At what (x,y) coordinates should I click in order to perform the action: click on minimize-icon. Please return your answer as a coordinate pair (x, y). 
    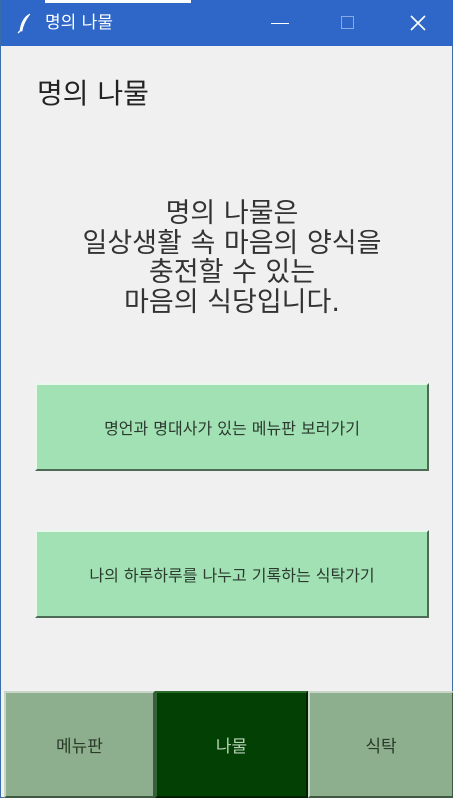
    Looking at the image, I should click on (280, 23).